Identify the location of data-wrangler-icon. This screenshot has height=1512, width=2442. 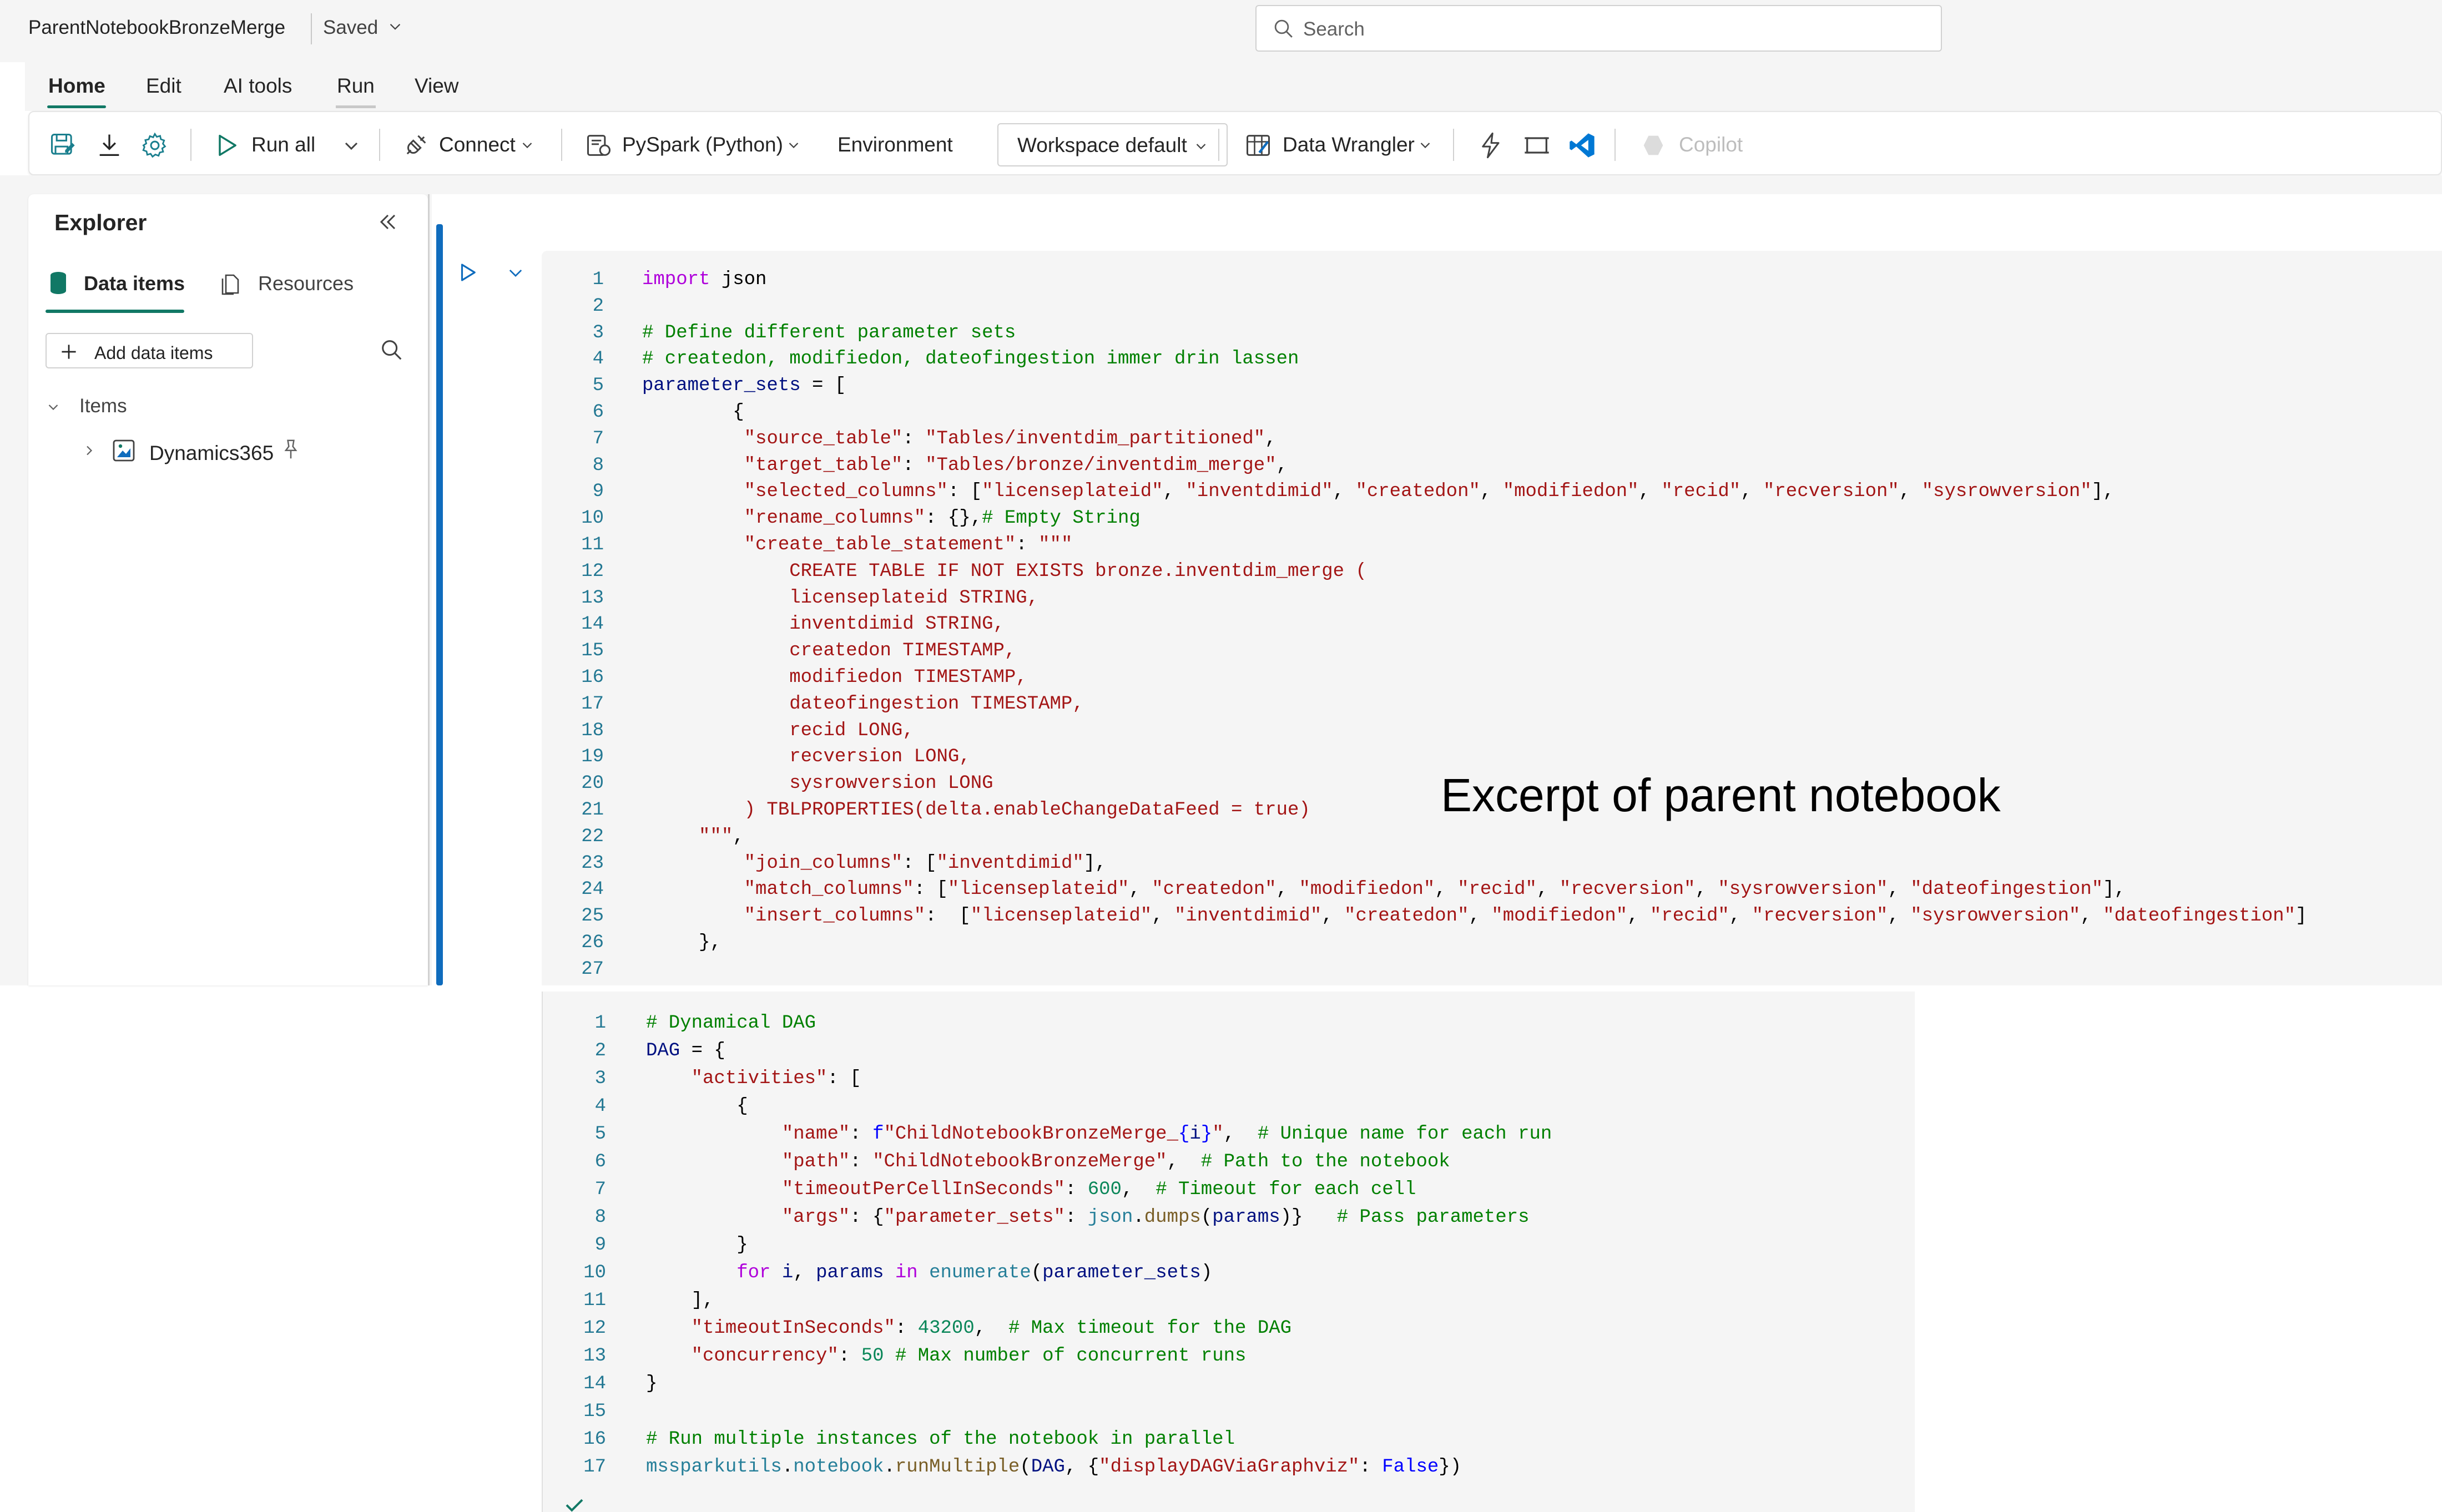
(1258, 145).